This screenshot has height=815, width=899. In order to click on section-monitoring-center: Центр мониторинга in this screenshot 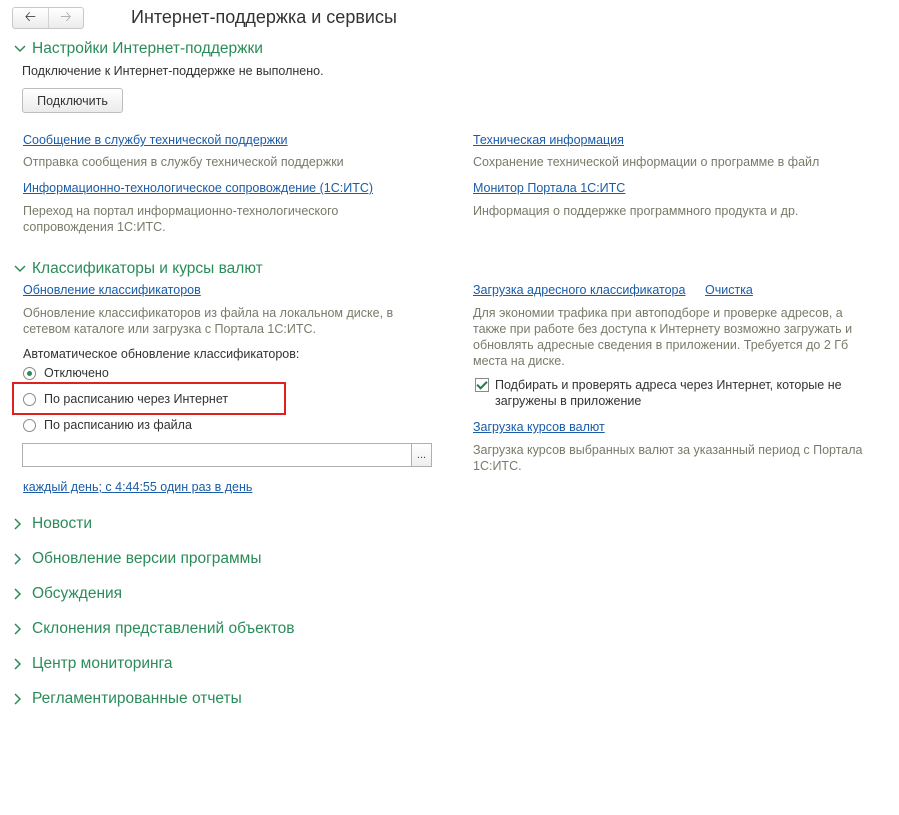, I will do `click(93, 664)`.